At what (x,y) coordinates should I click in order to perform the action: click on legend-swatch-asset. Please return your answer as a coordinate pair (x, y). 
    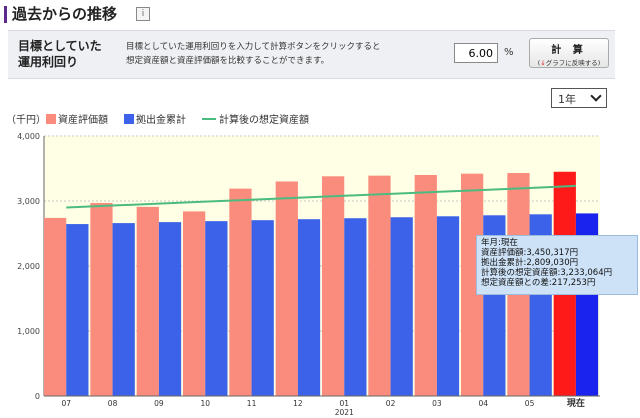
    Looking at the image, I should click on (51, 119).